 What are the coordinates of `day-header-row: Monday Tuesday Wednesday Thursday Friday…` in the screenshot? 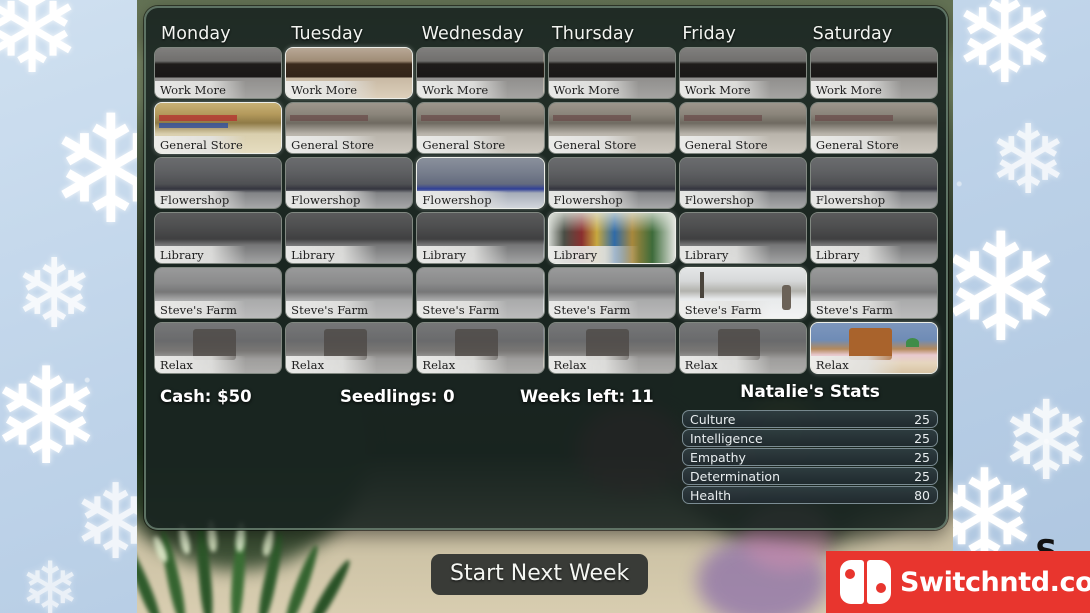 It's located at (546, 29).